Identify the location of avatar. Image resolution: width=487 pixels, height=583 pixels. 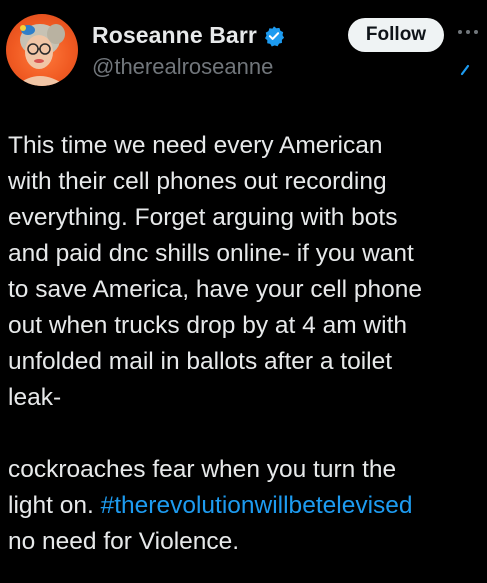
(42, 50).